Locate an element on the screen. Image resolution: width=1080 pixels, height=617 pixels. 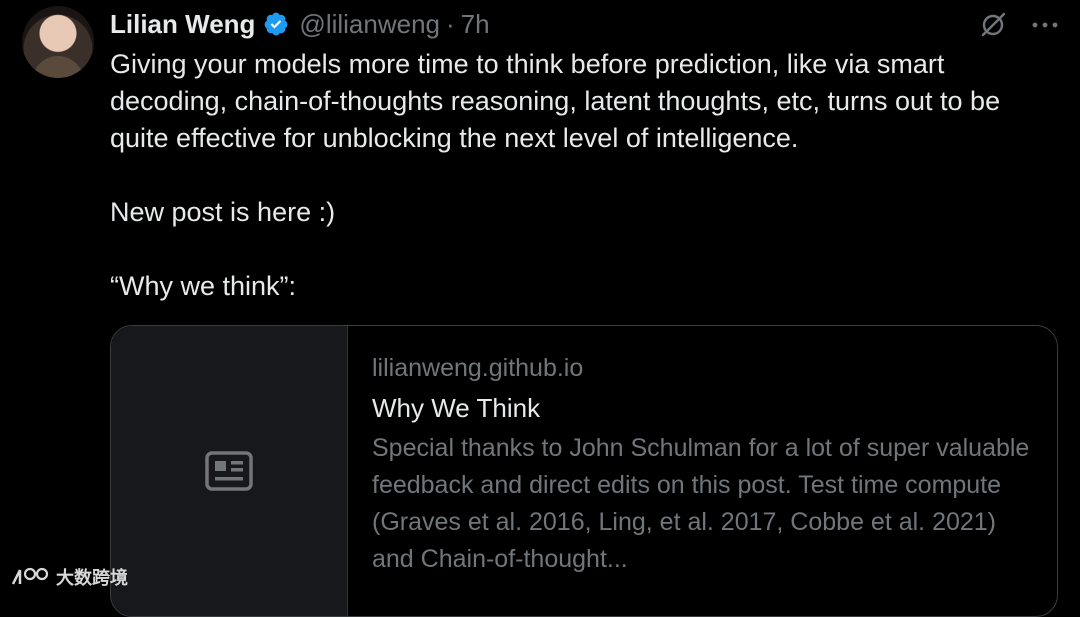
author-name: Lilian Weng is located at coordinates (182, 24).